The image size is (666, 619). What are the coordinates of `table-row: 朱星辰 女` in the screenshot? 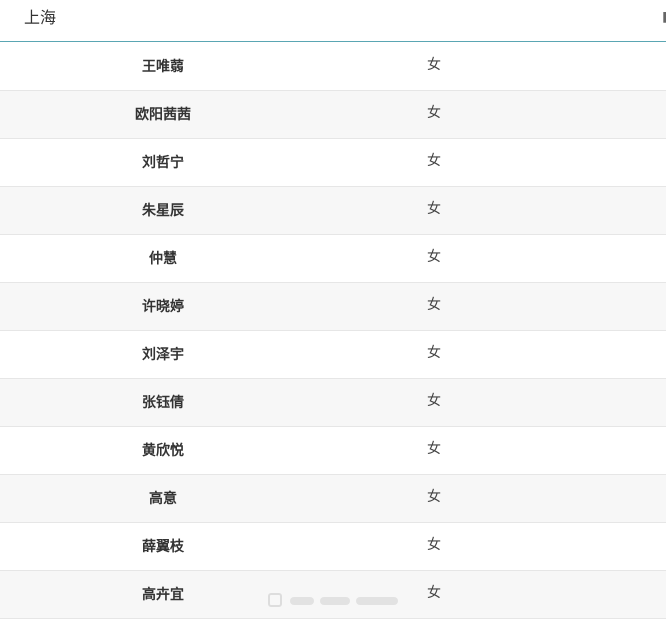 It's located at (333, 211).